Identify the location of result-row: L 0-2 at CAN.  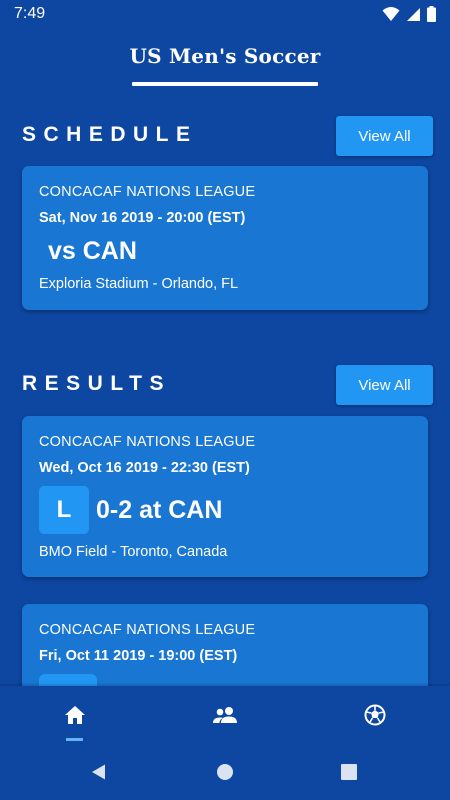
(130, 510).